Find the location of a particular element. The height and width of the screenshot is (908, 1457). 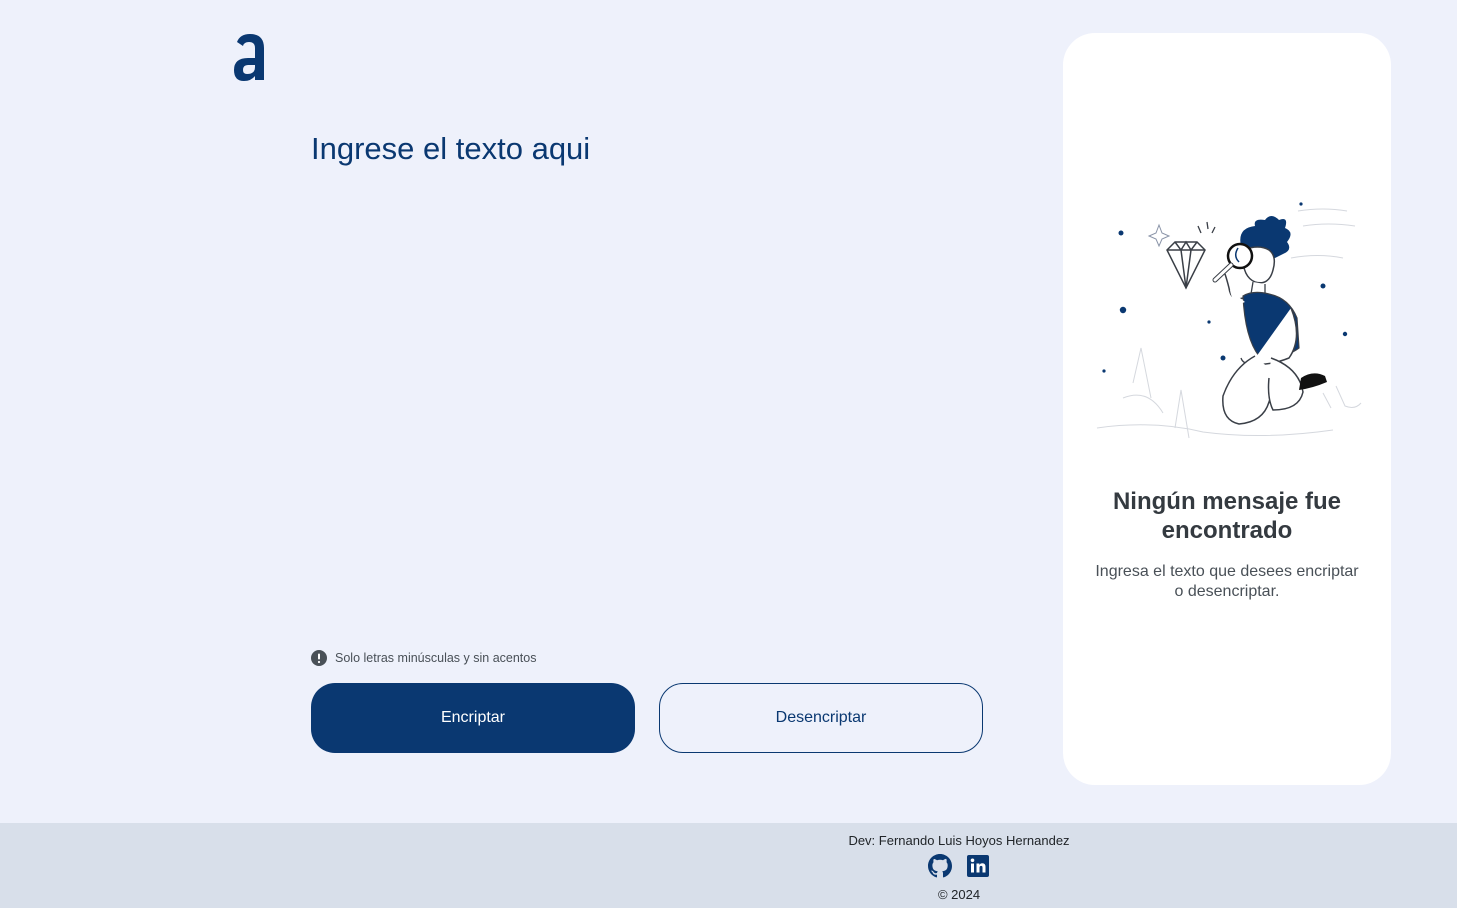

decrypt-button: Desencriptar is located at coordinates (821, 718).